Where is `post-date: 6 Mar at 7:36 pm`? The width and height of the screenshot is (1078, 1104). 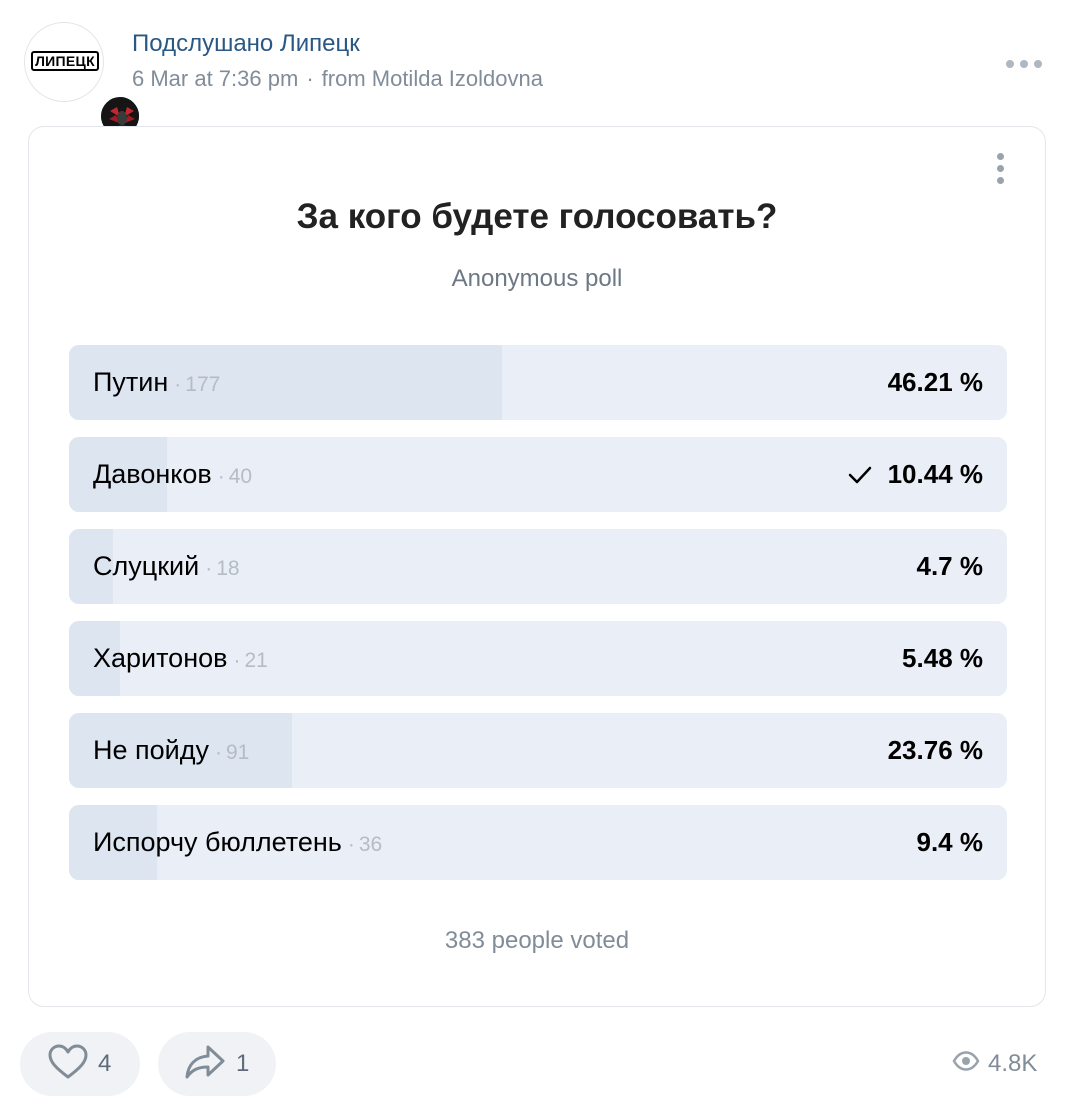
post-date: 6 Mar at 7:36 pm is located at coordinates (215, 78).